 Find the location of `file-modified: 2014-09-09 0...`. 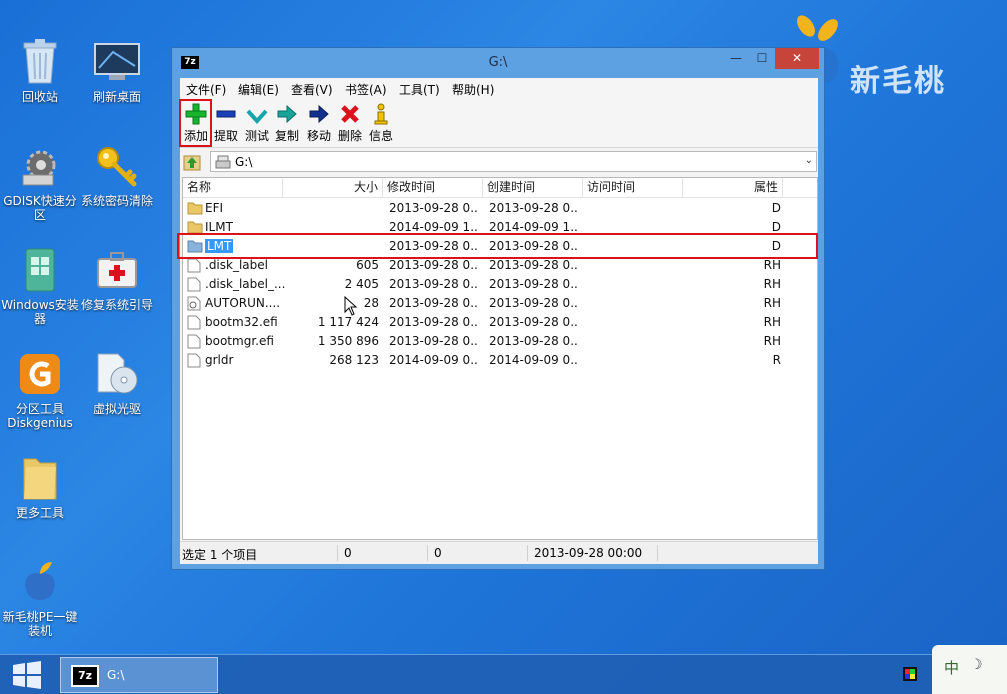

file-modified: 2014-09-09 0... is located at coordinates (434, 360).